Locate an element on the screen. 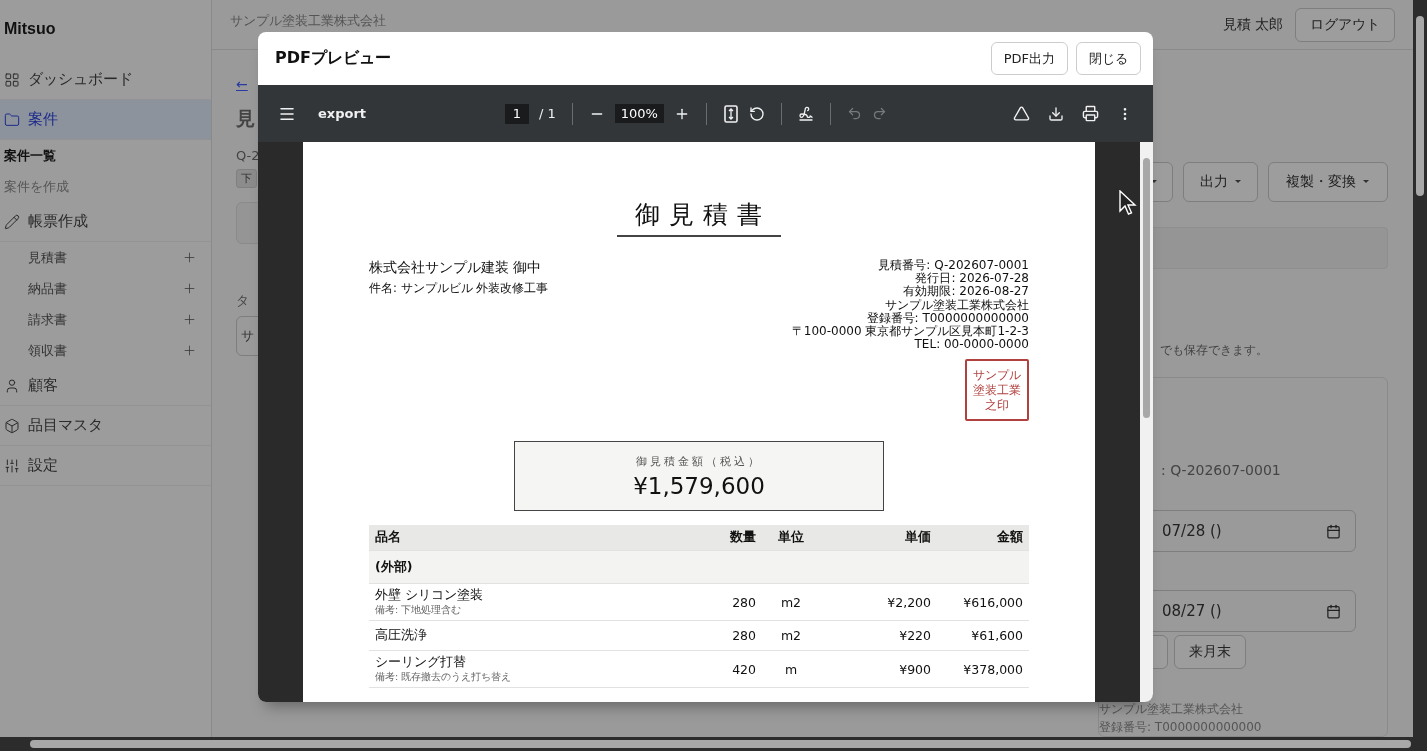 The image size is (1427, 751). cursor-icon is located at coordinates (1128, 203).